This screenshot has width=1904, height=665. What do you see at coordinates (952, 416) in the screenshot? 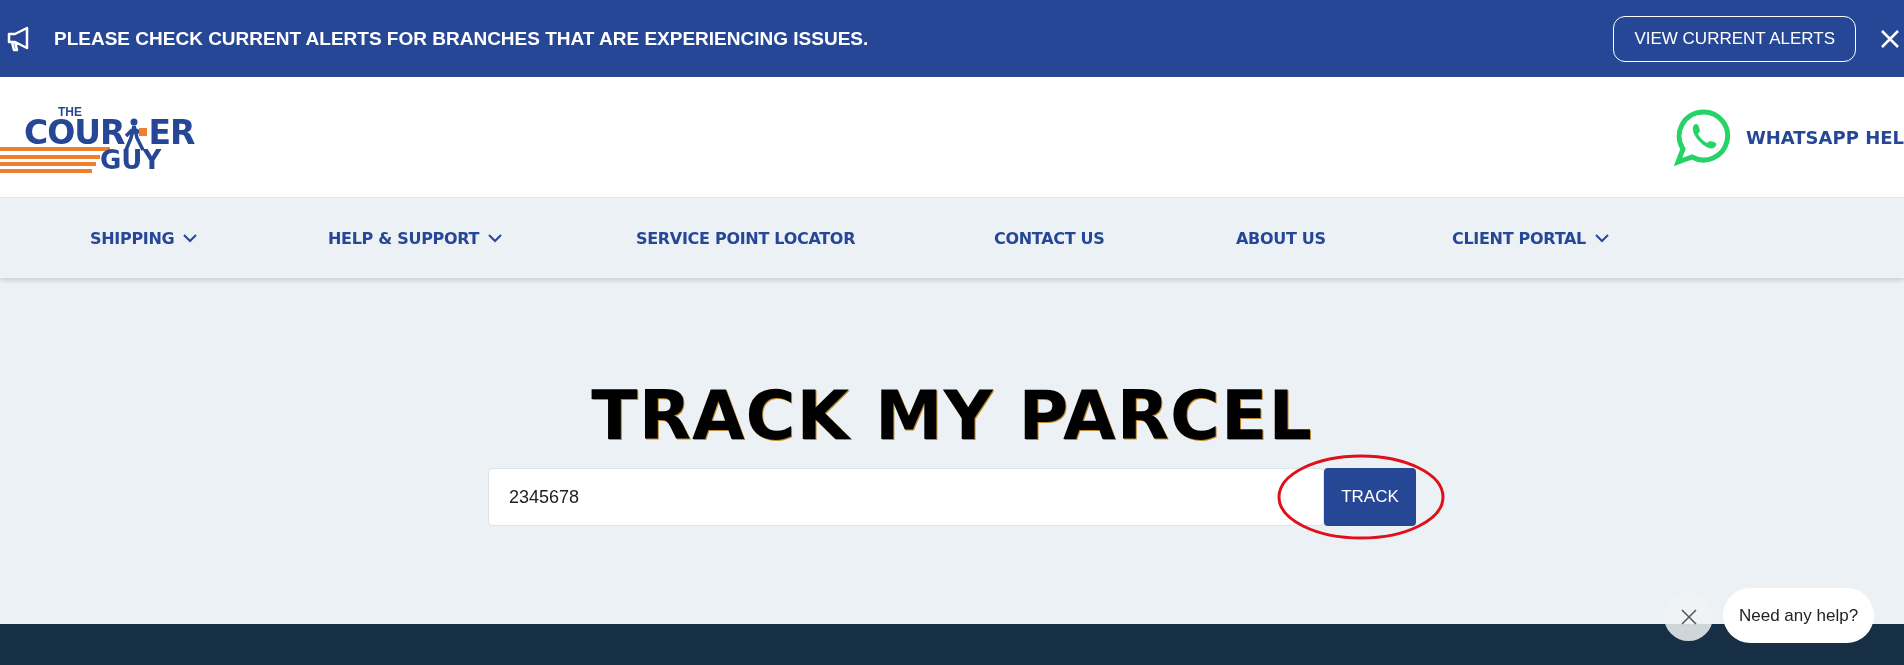
I see `page-title: TRACK MY PARCEL` at bounding box center [952, 416].